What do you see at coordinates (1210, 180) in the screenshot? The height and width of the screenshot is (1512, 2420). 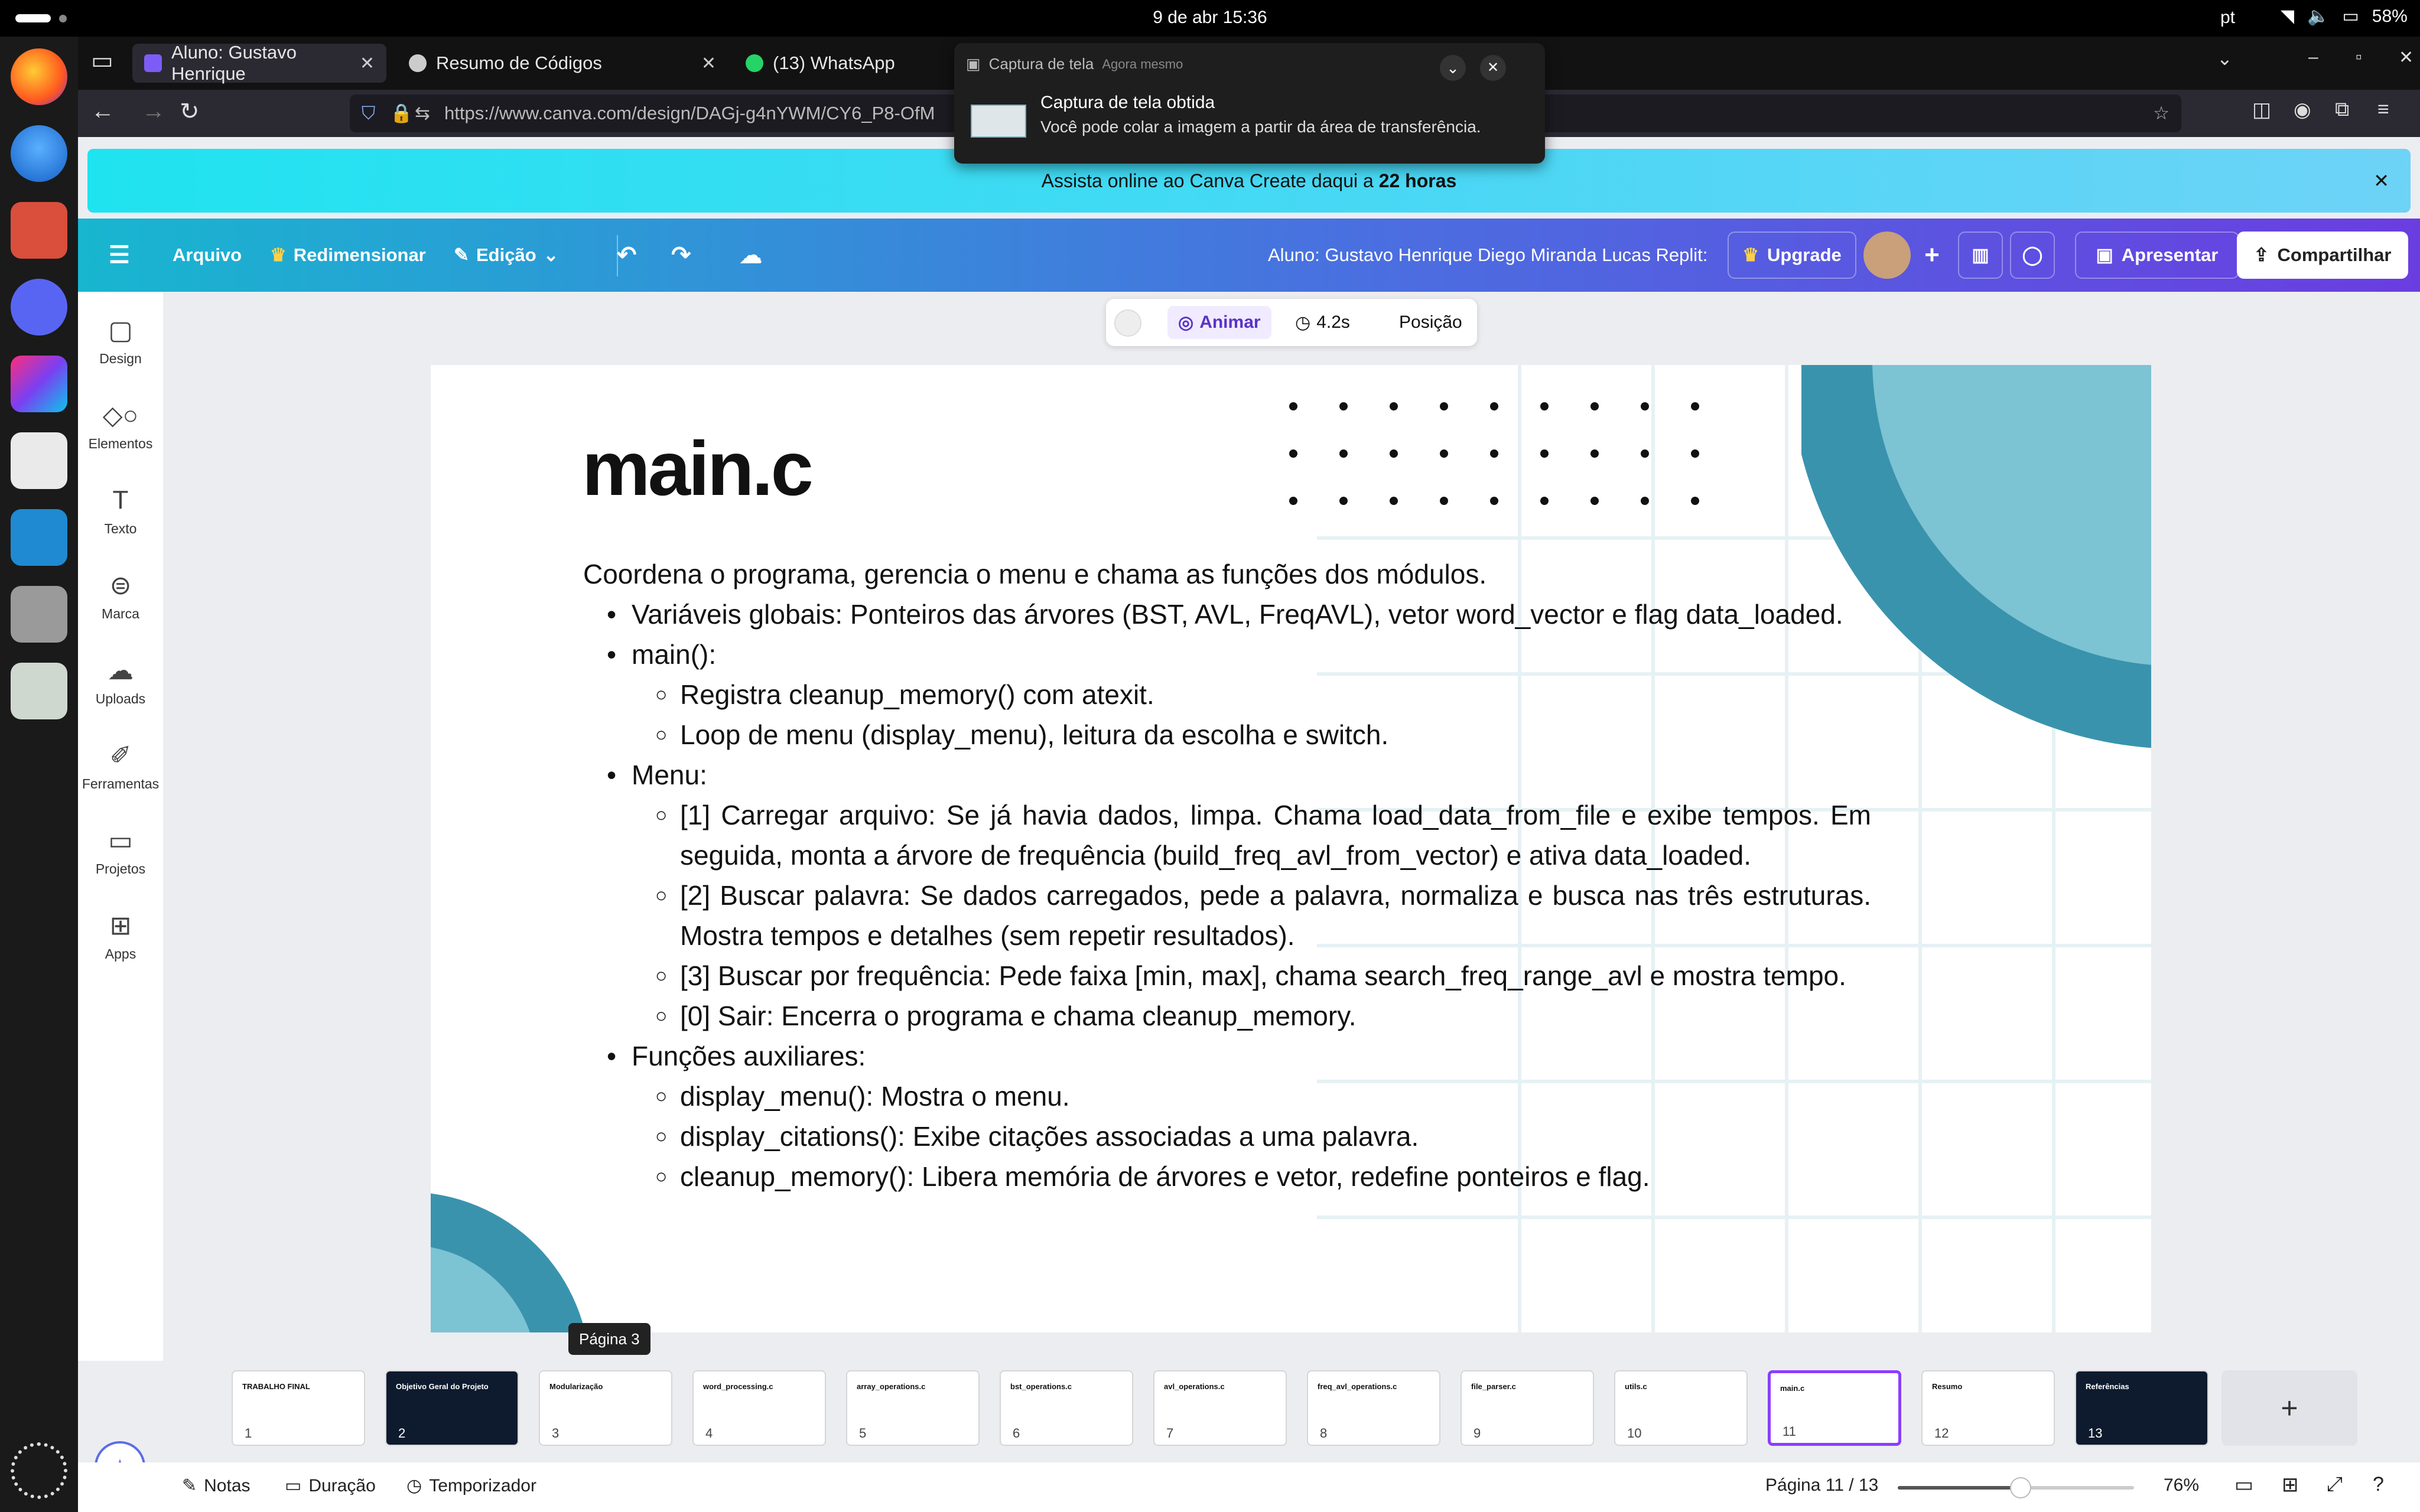 I see `banner-text: Assista online ao Canva Create daqui a` at bounding box center [1210, 180].